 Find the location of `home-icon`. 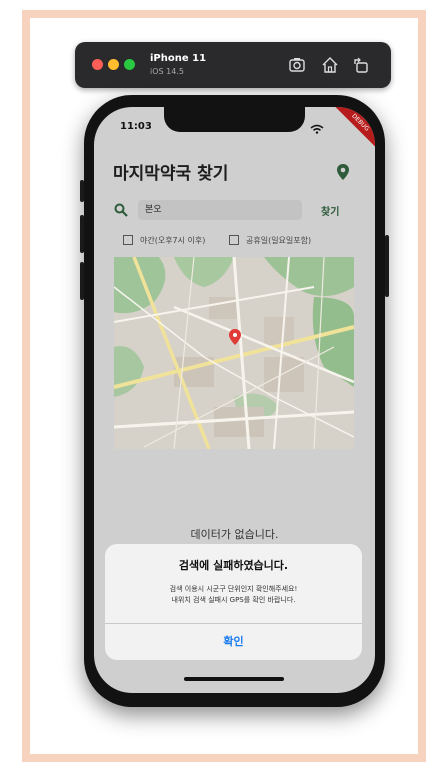

home-icon is located at coordinates (330, 65).